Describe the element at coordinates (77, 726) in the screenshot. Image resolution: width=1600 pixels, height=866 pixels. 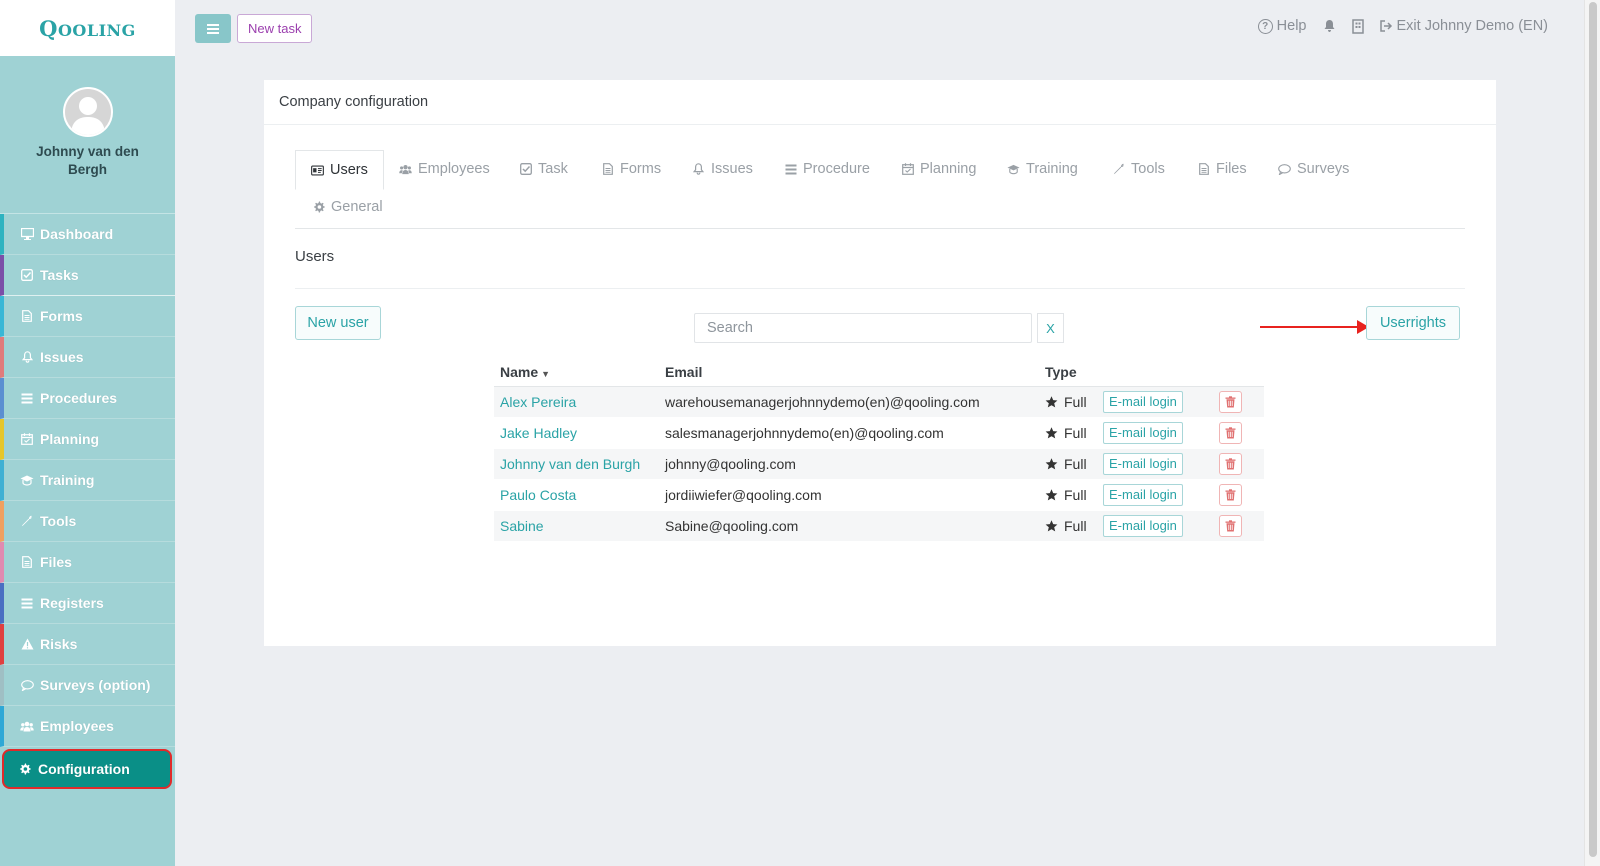
I see `sidebar-item-label: Employees` at that location.